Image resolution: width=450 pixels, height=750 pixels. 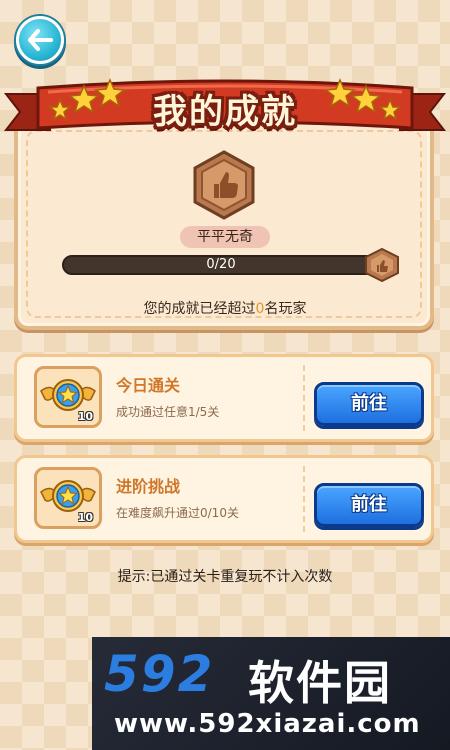 I want to click on task-description: 成功通过任意1/5关, so click(x=168, y=412).